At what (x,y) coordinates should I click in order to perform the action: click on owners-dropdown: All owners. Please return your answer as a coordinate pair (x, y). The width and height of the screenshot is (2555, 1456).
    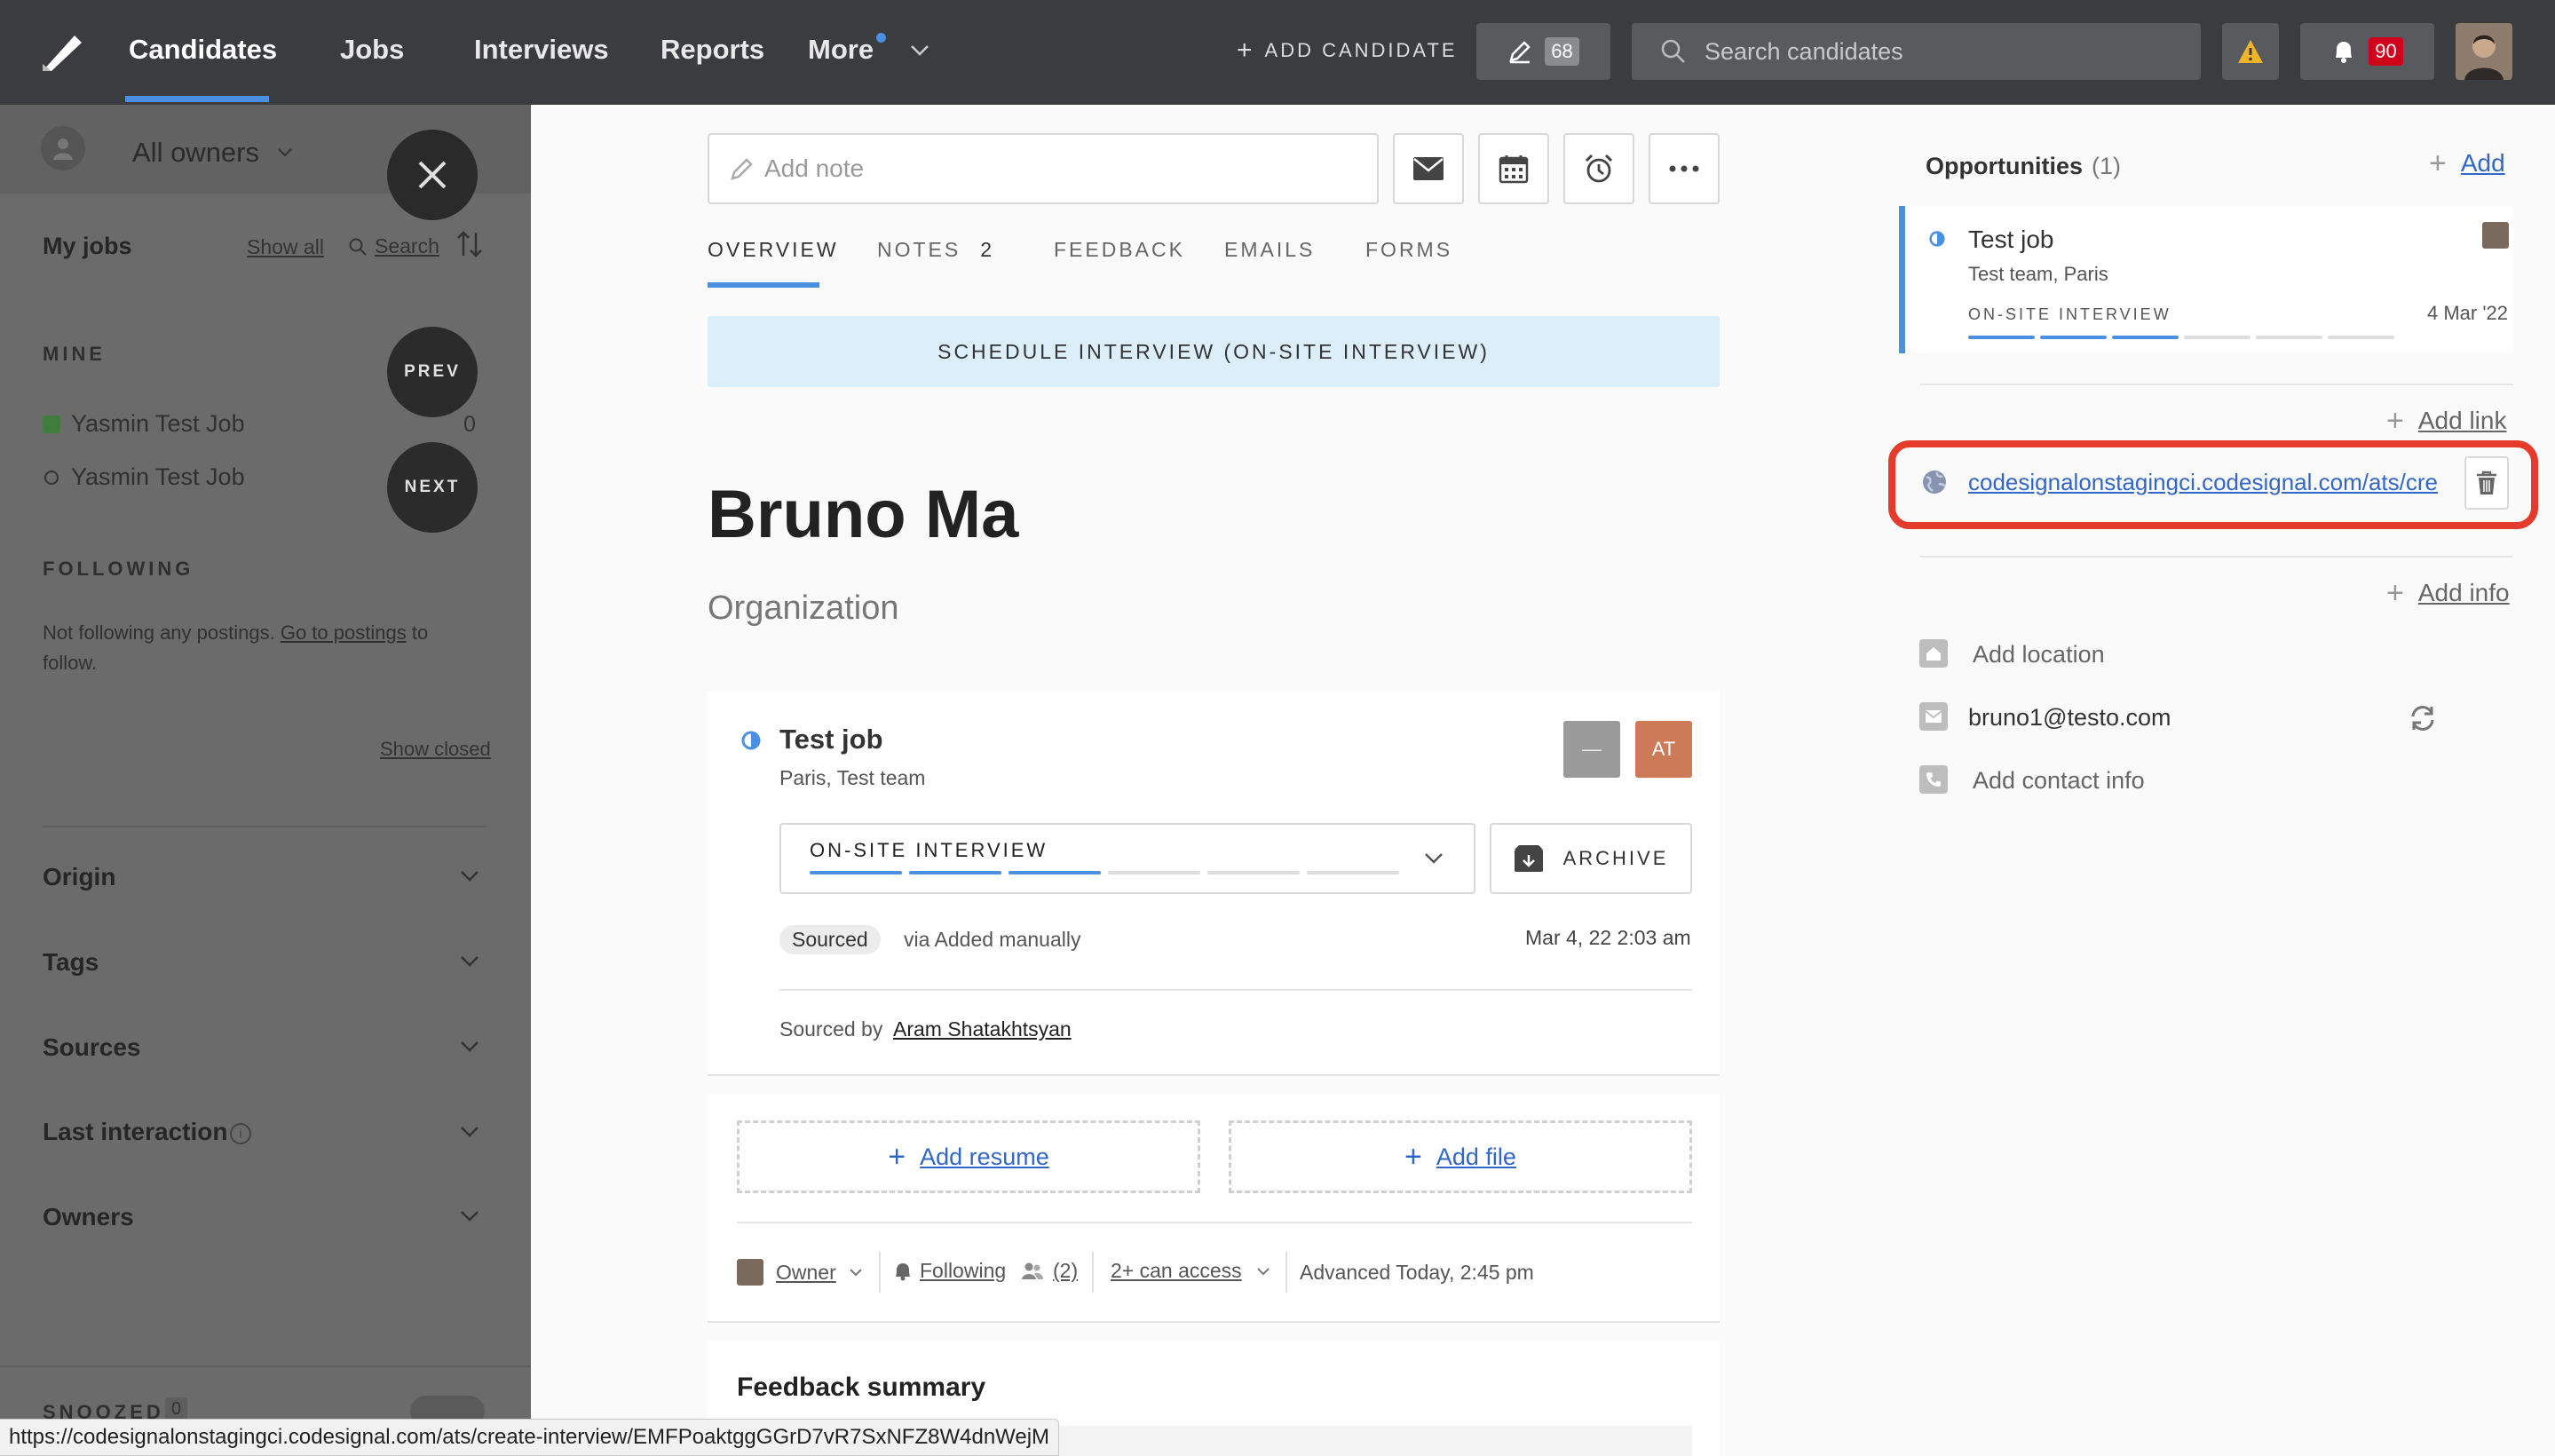
    Looking at the image, I should click on (212, 153).